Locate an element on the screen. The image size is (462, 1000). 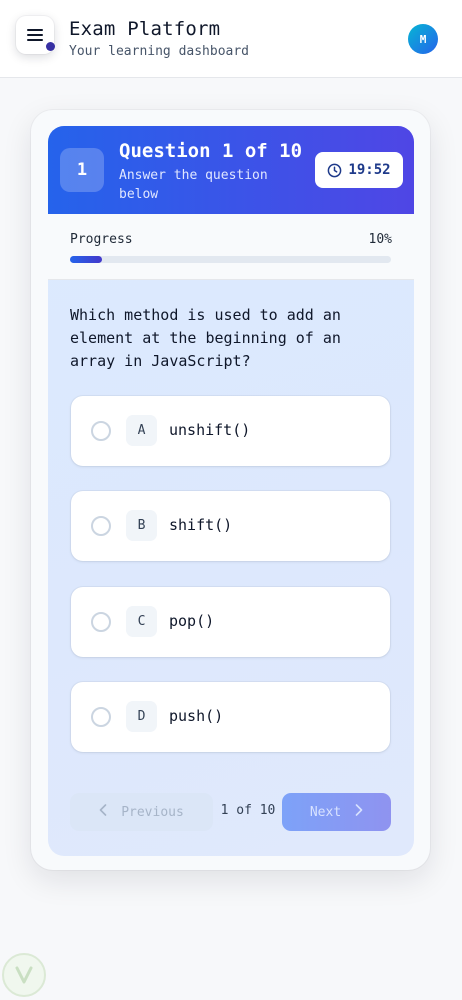
option-letter: D is located at coordinates (141, 716).